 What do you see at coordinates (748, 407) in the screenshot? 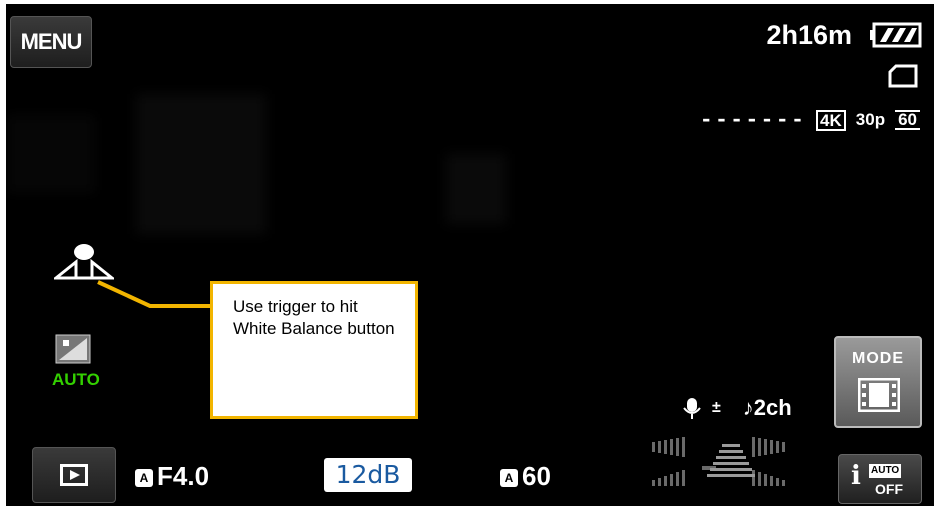
I see `music-note-icon: ♪` at bounding box center [748, 407].